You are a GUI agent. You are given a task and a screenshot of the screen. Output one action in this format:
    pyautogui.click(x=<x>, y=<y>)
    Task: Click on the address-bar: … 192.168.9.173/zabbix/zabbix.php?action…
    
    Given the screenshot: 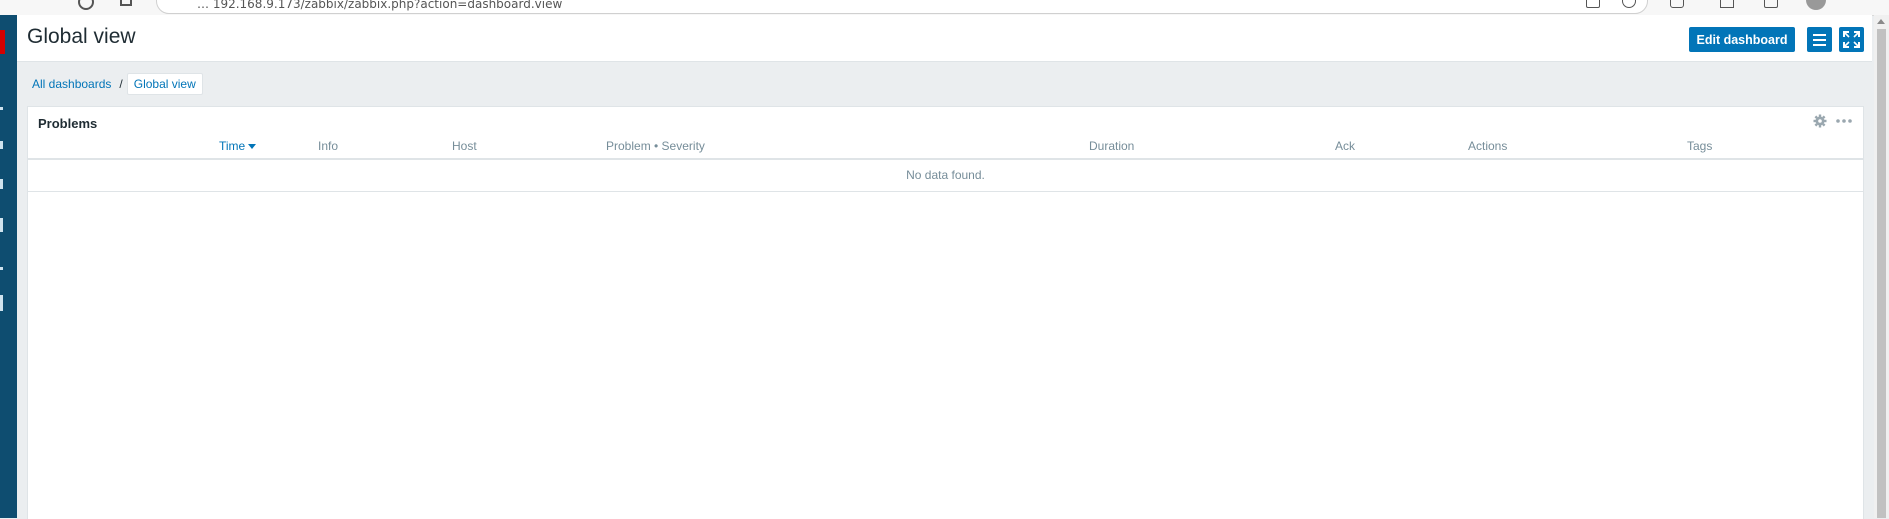 What is the action you would take?
    pyautogui.click(x=902, y=7)
    